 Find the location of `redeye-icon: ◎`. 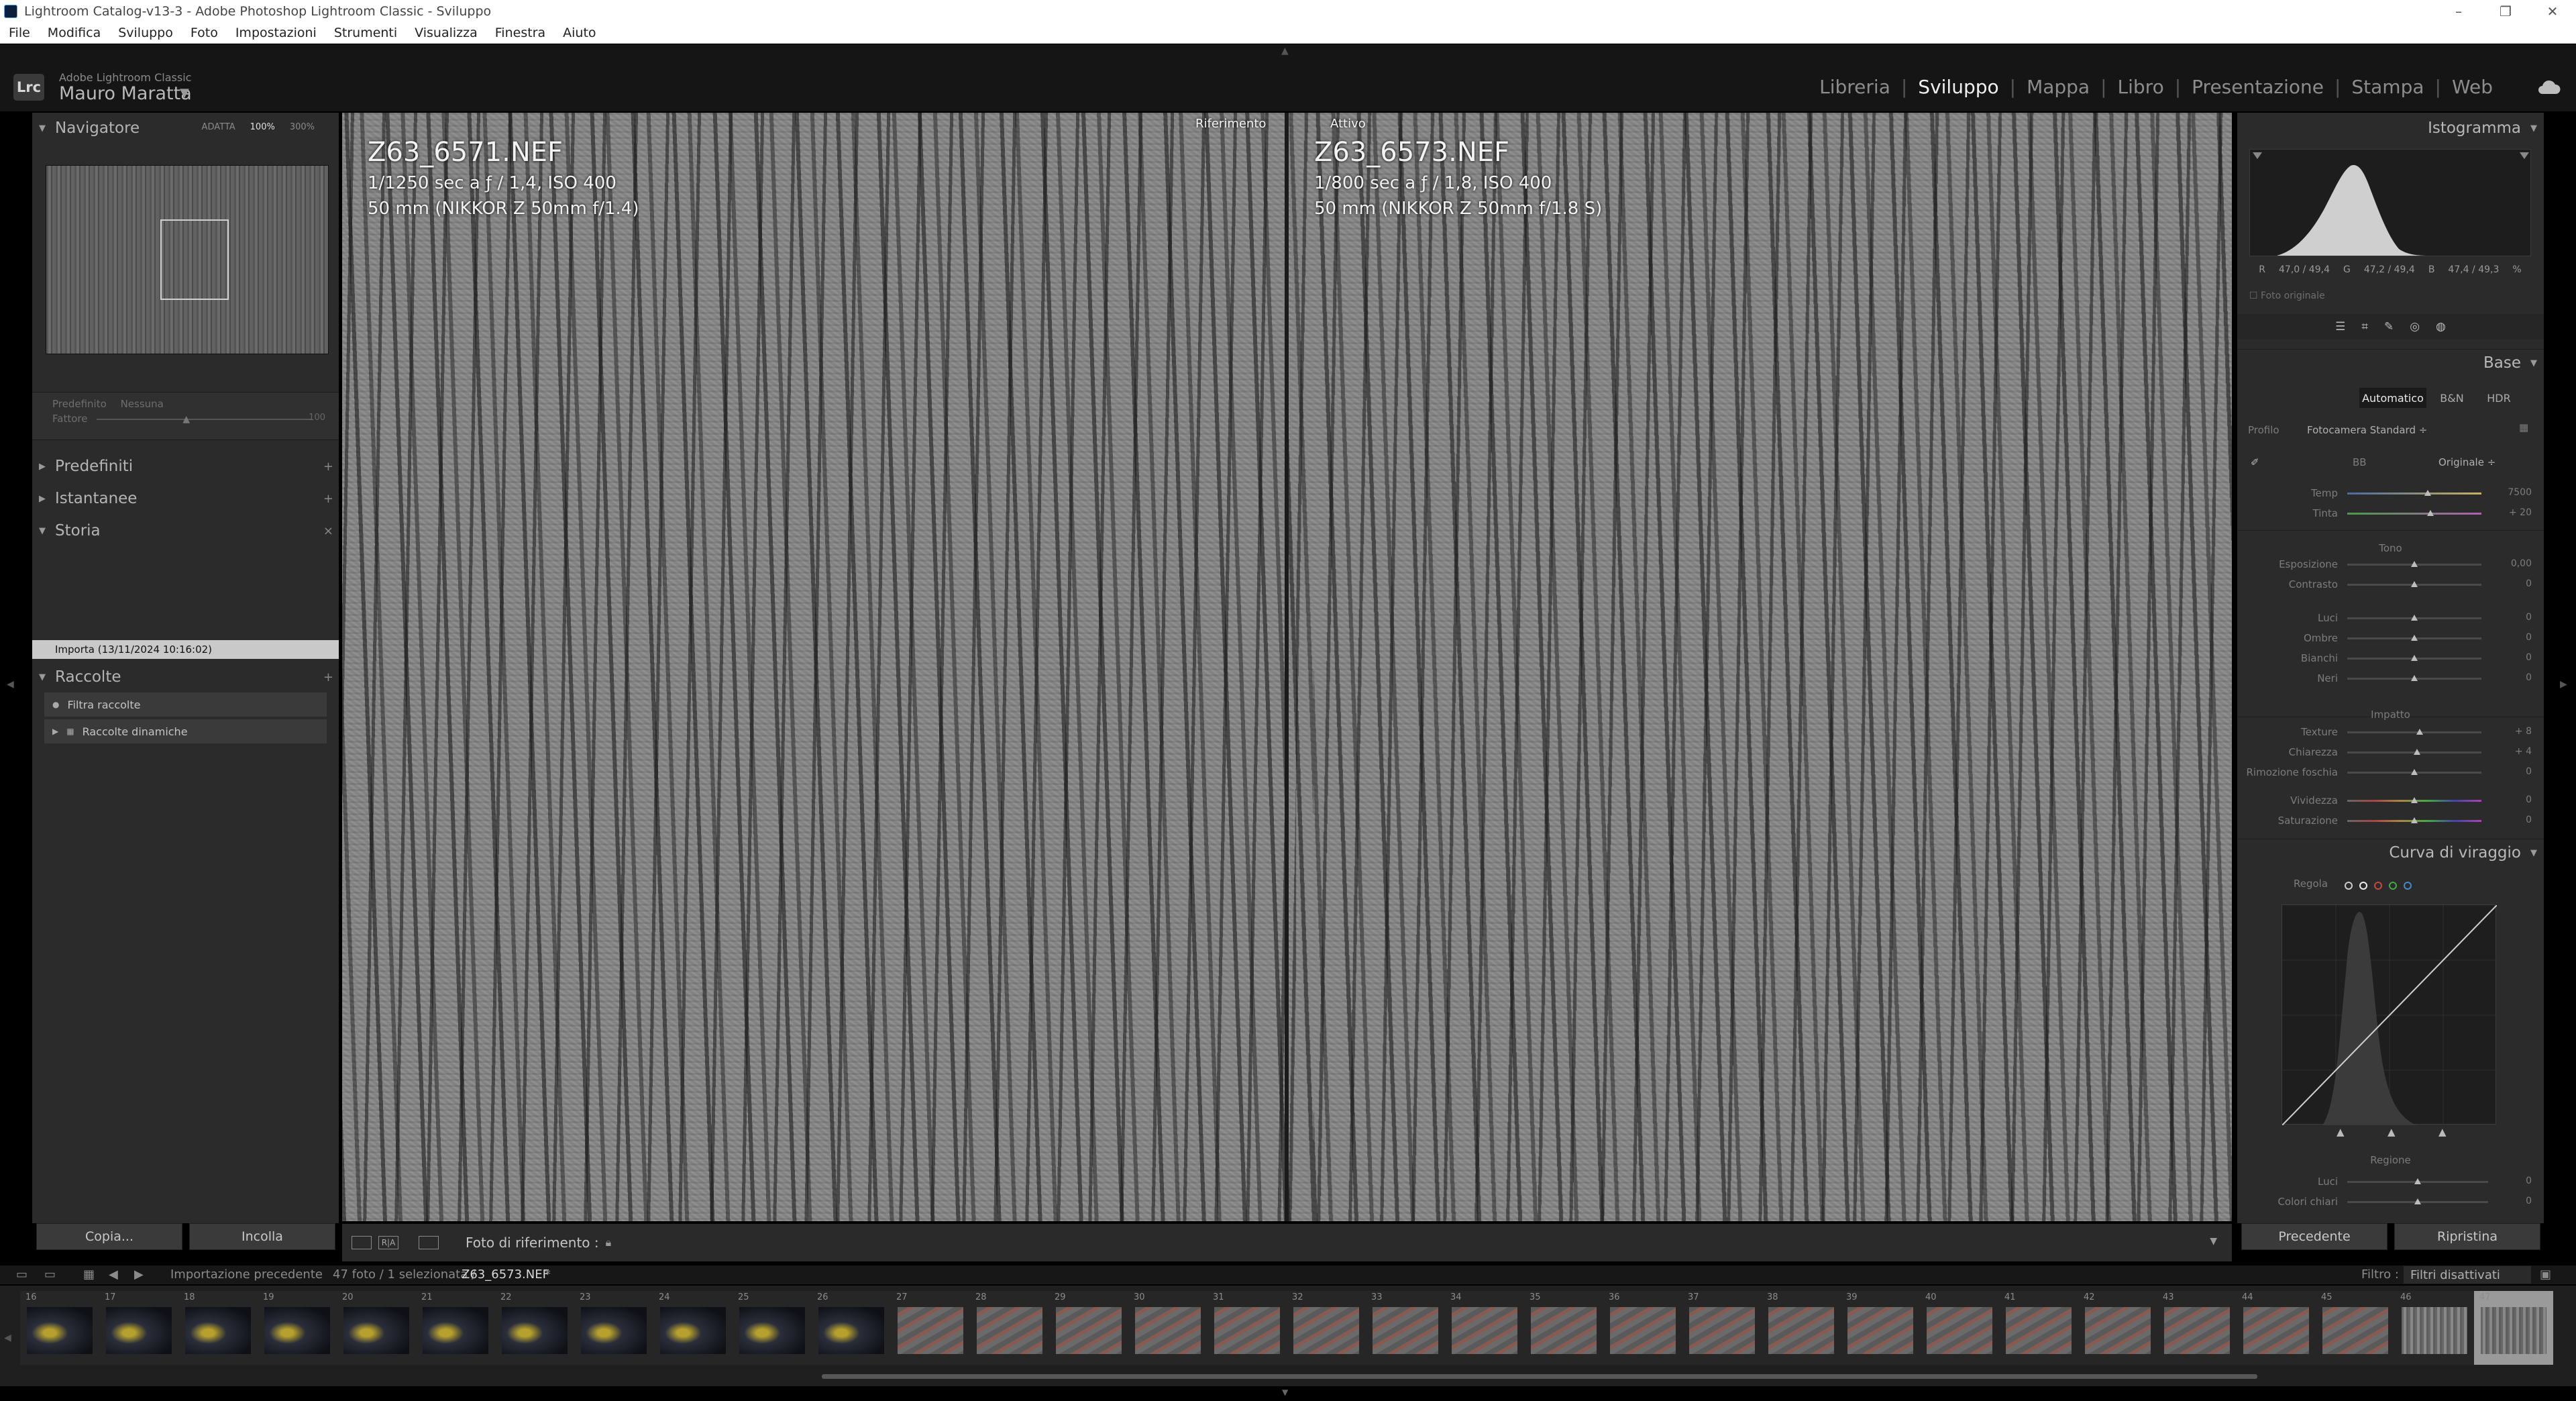

redeye-icon: ◎ is located at coordinates (2415, 326).